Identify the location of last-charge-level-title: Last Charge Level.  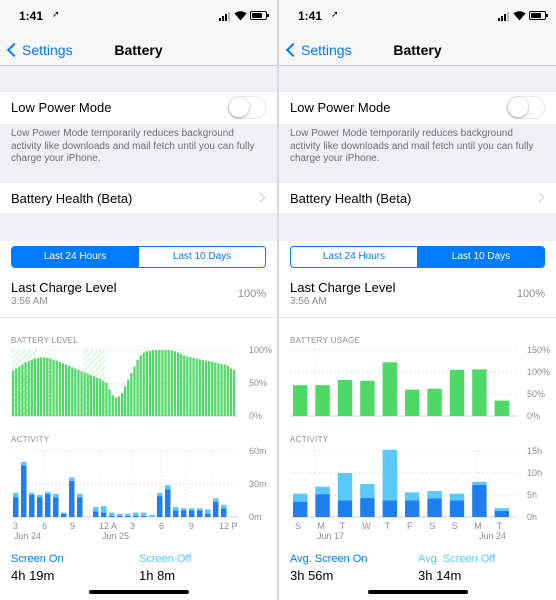
(343, 287).